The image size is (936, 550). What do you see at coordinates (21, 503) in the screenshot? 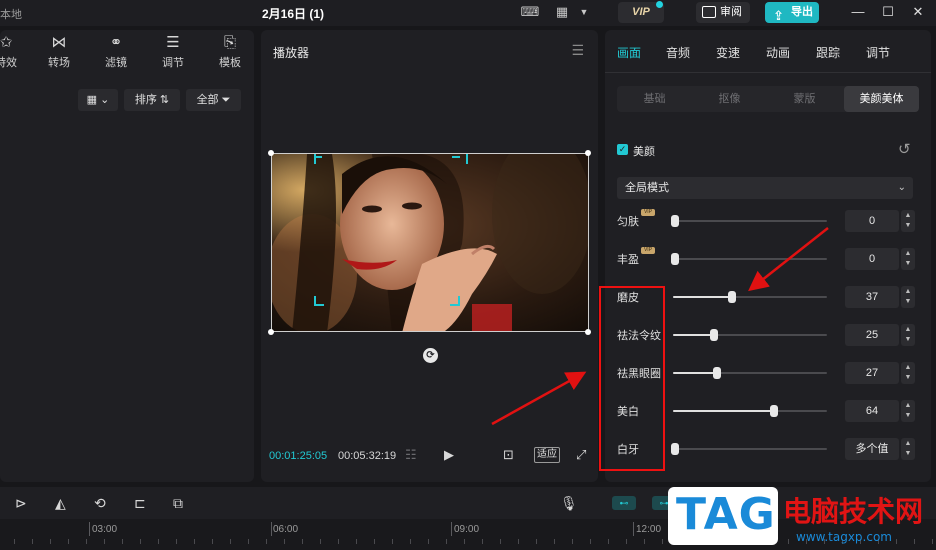
I see `play-circle-icon: ⊳` at bounding box center [21, 503].